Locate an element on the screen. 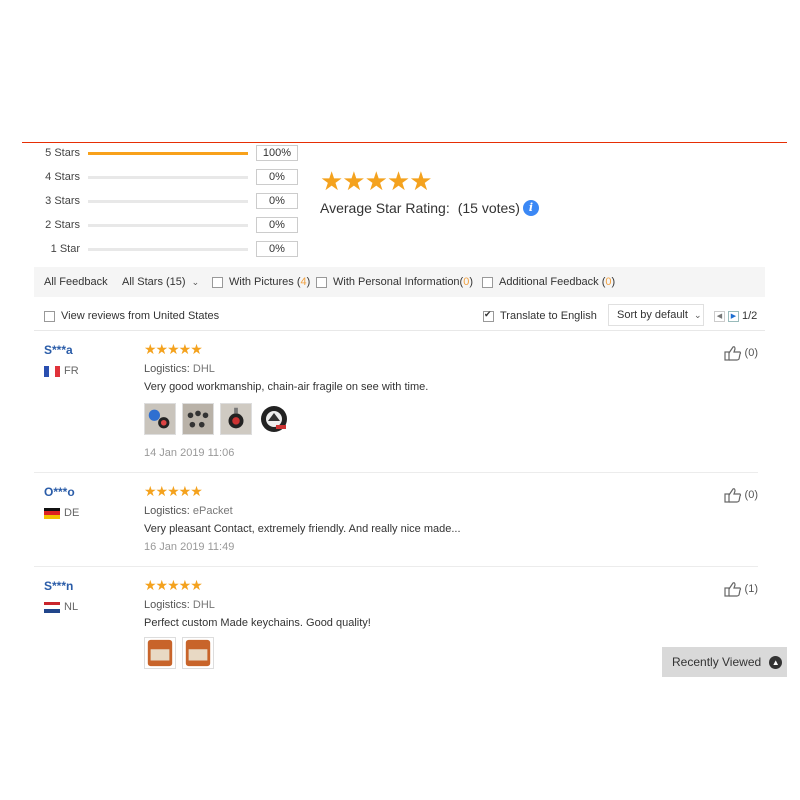 The width and height of the screenshot is (800, 800). histogram-label: 3 Stars is located at coordinates (62, 201).